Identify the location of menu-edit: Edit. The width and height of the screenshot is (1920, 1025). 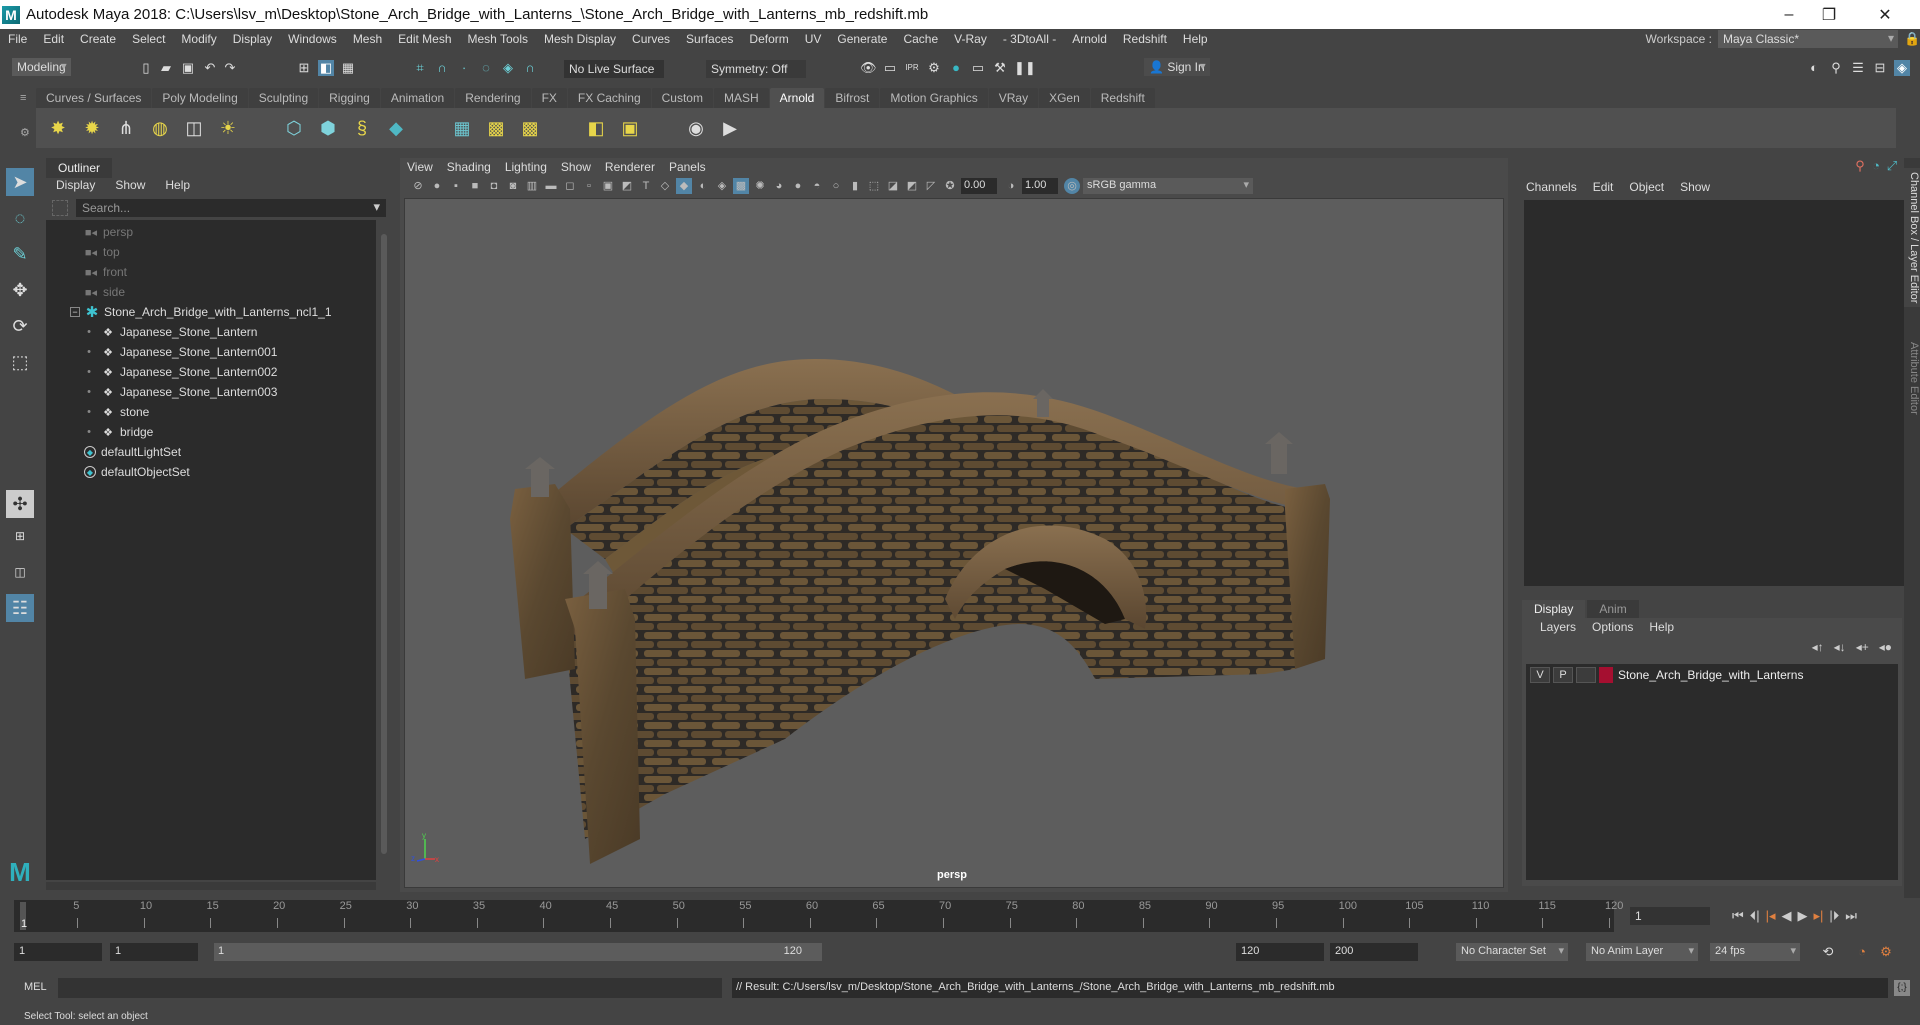
(53, 39).